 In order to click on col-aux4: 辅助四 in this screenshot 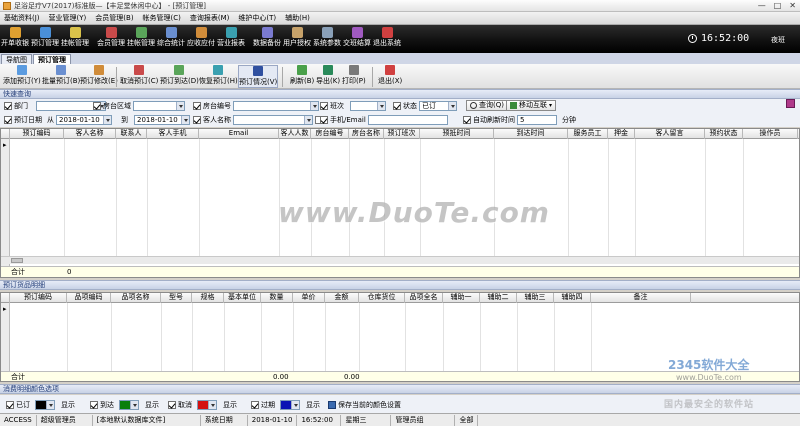, I will do `click(572, 298)`.